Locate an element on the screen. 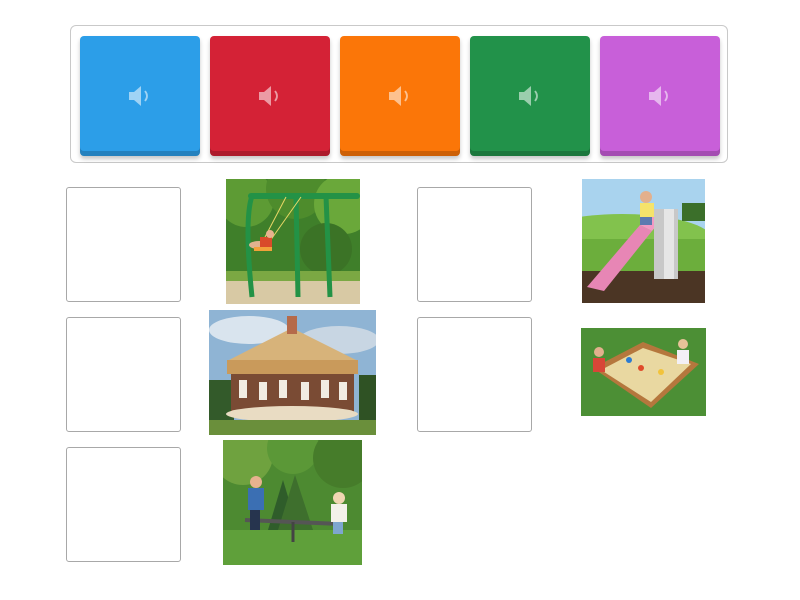 The width and height of the screenshot is (800, 600). swing-picture is located at coordinates (293, 241).